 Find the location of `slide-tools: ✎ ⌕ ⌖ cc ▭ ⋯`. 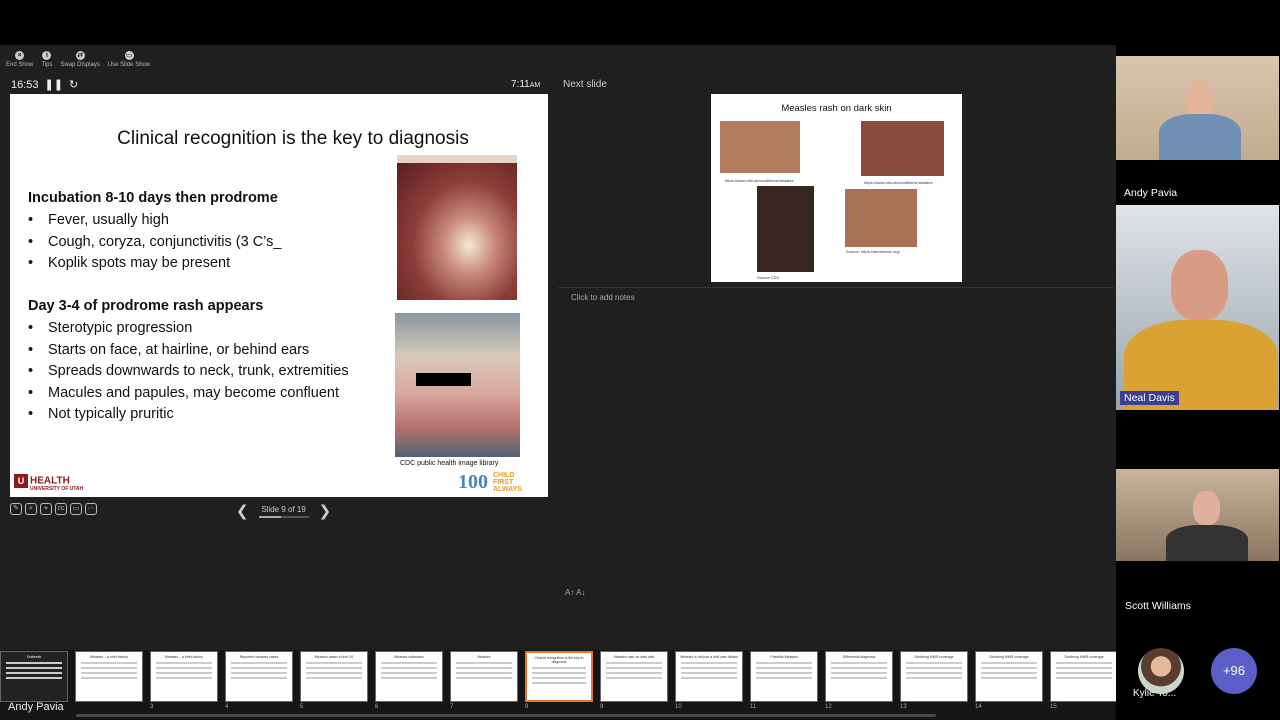

slide-tools: ✎ ⌕ ⌖ cc ▭ ⋯ is located at coordinates (53, 509).